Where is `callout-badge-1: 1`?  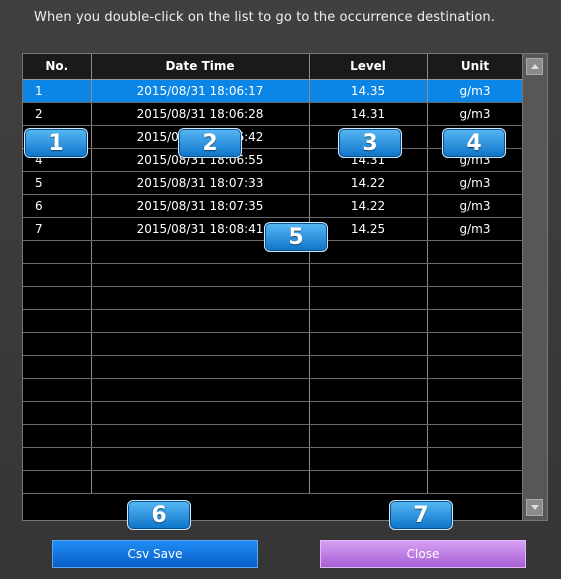
callout-badge-1: 1 is located at coordinates (56, 143).